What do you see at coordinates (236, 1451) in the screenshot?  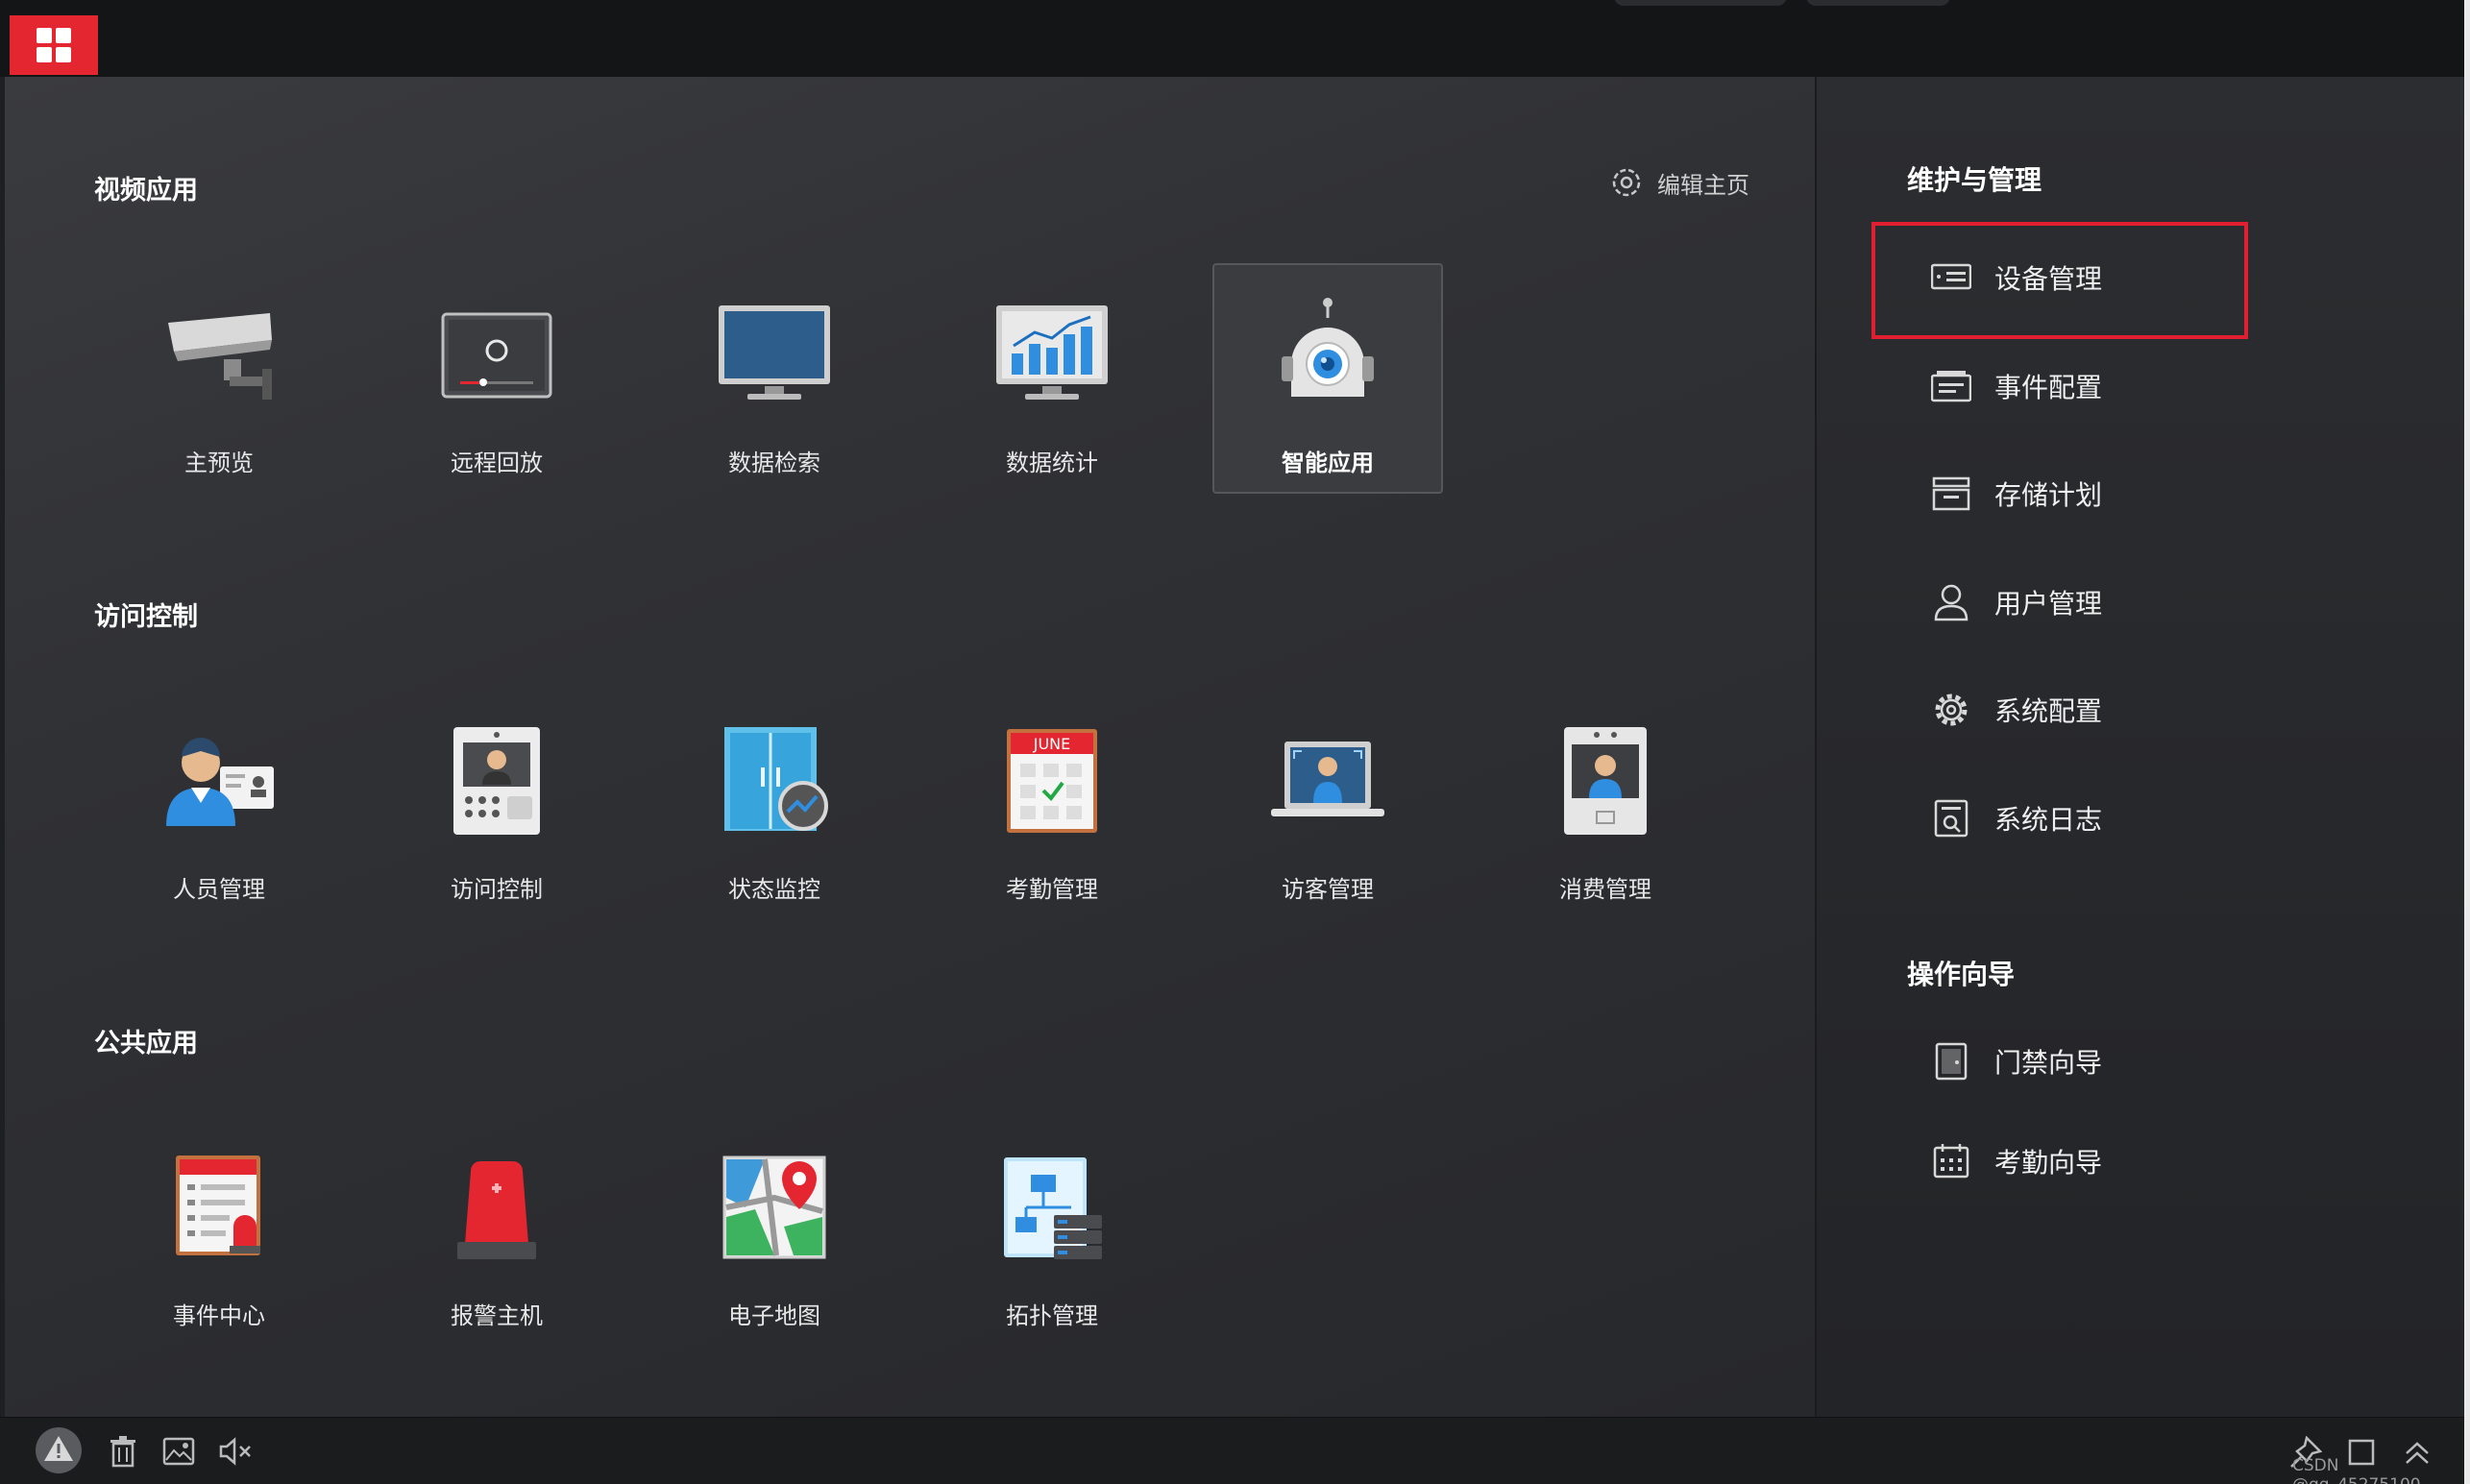 I see `mute-icon` at bounding box center [236, 1451].